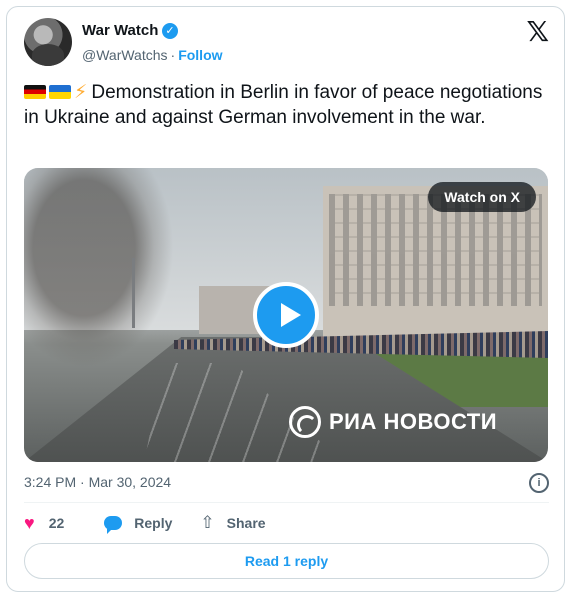 This screenshot has width=573, height=600. I want to click on germany-flag-icon, so click(35, 92).